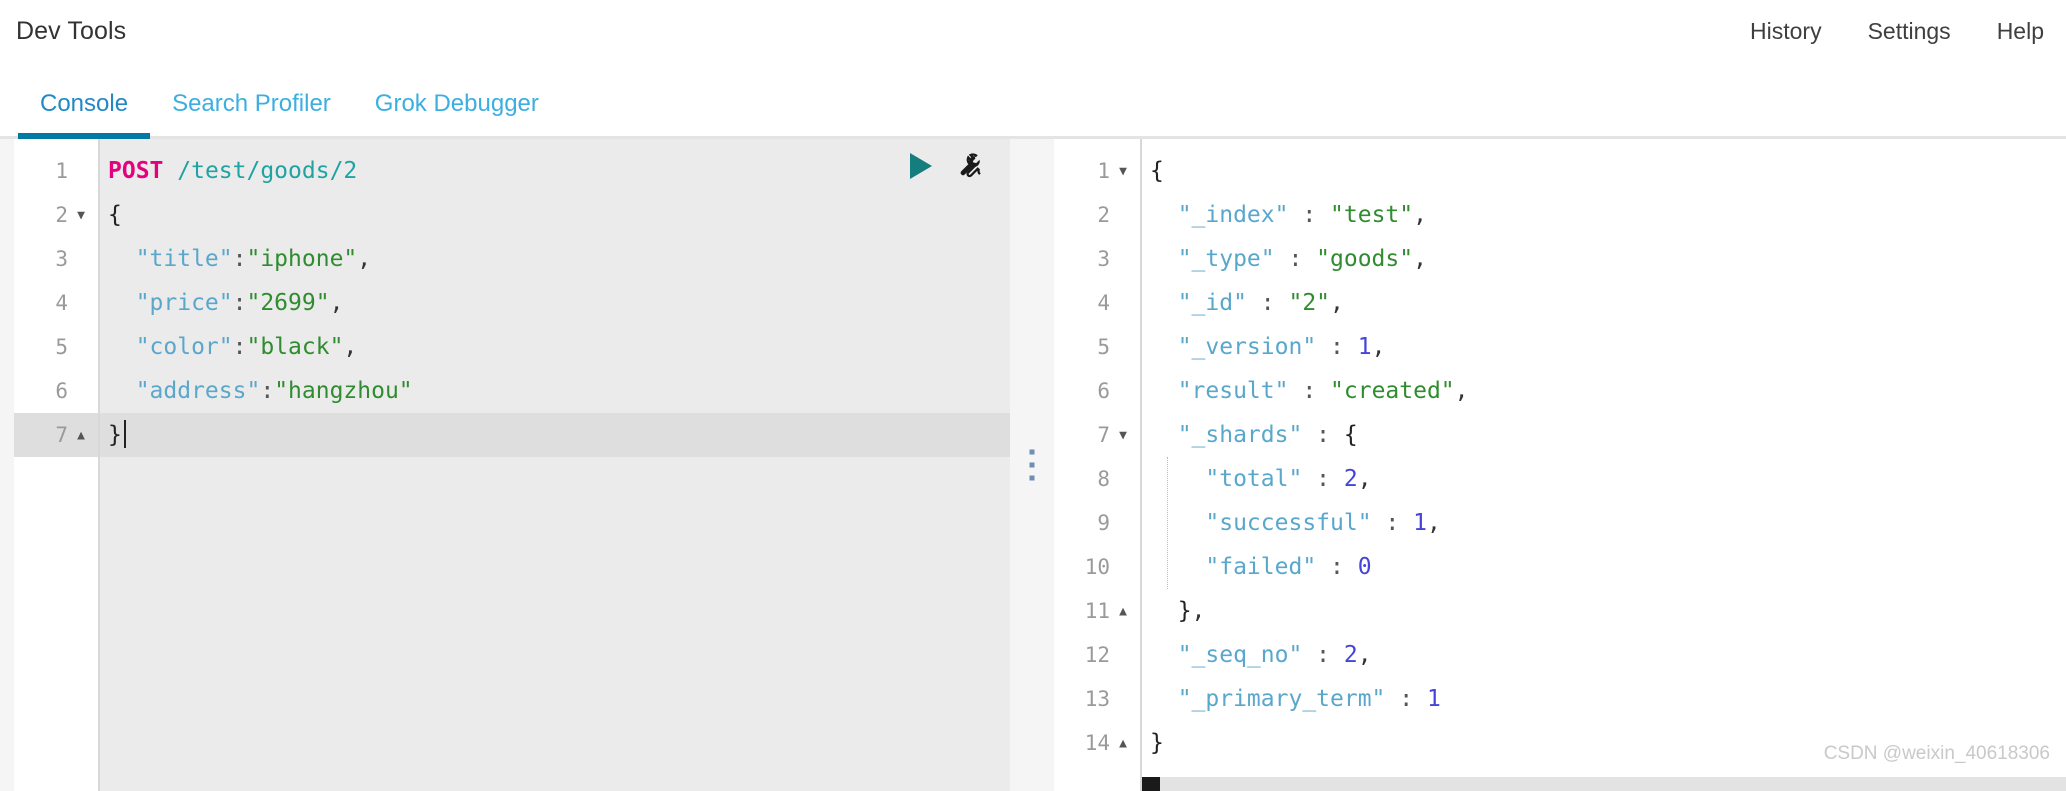 This screenshot has height=791, width=2066. What do you see at coordinates (1909, 31) in the screenshot?
I see `header-link-settings: Settings` at bounding box center [1909, 31].